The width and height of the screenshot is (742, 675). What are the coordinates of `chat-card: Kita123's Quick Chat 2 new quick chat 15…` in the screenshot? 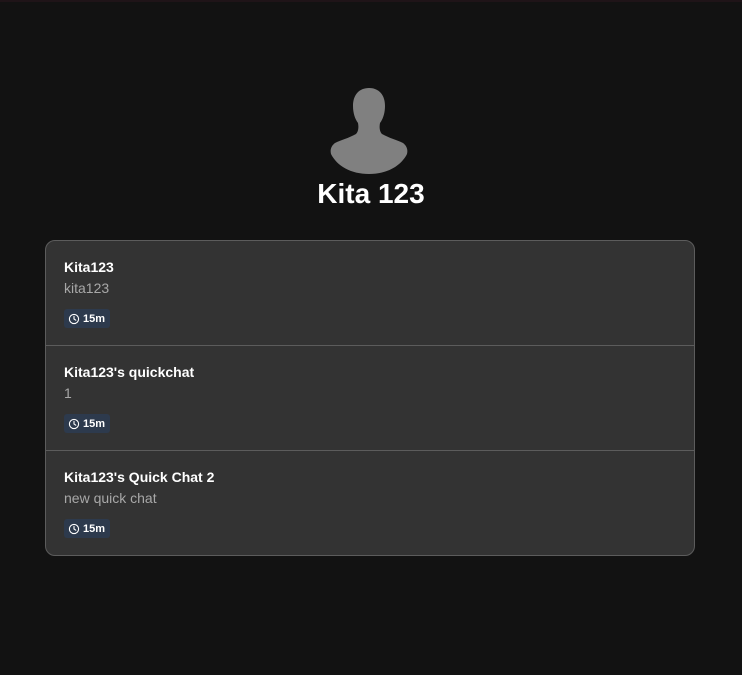 It's located at (370, 503).